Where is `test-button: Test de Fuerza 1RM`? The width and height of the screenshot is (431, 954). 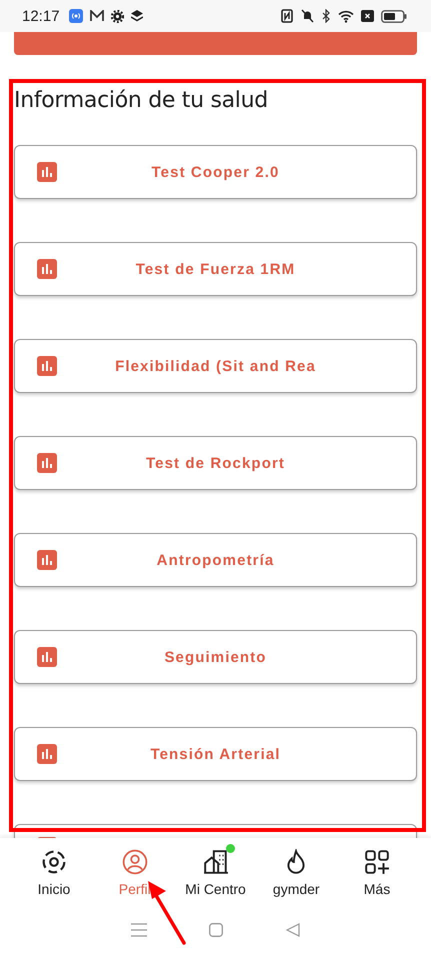 test-button: Test de Fuerza 1RM is located at coordinates (215, 269).